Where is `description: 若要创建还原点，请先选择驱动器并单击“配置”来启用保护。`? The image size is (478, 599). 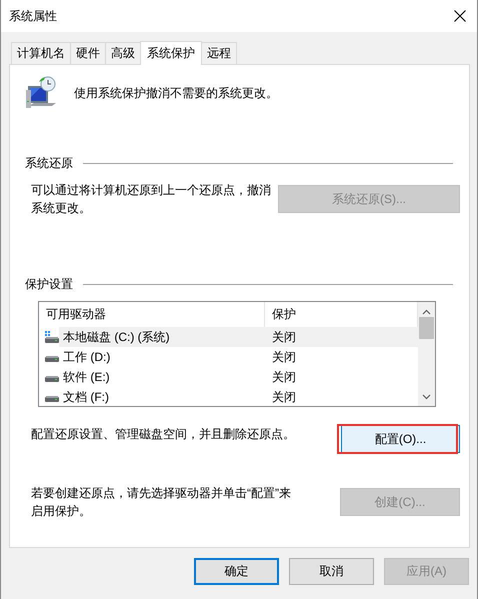 description: 若要创建还原点，请先选择驱动器并单击“配置”来启用保护。 is located at coordinates (161, 502).